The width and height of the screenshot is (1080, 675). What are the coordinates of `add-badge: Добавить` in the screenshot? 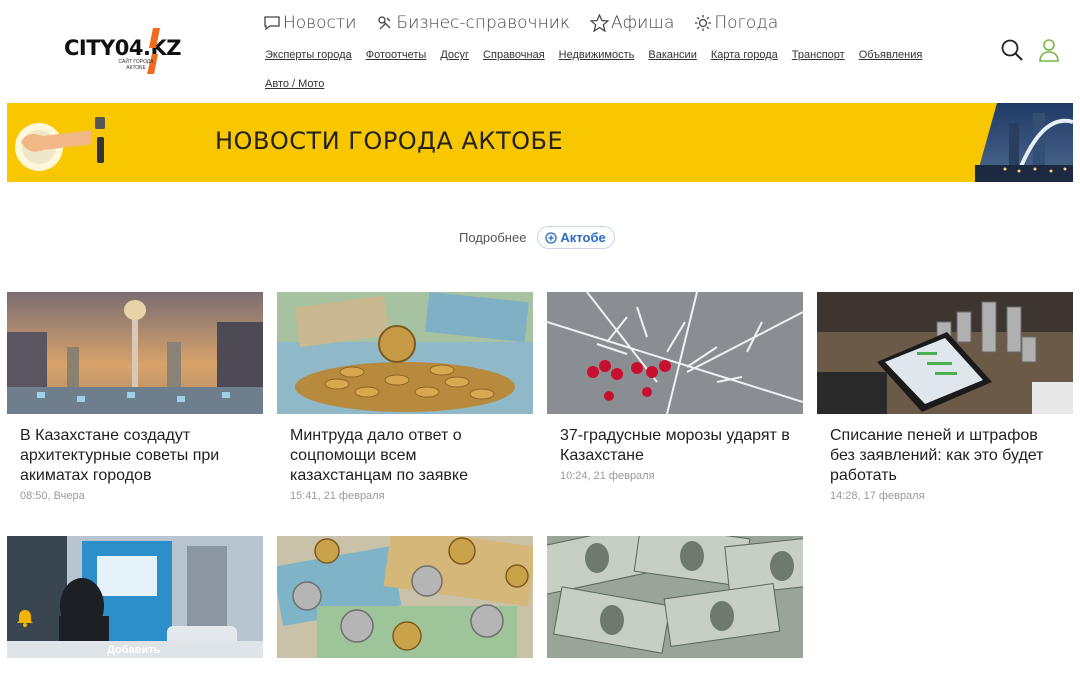 It's located at (133, 650).